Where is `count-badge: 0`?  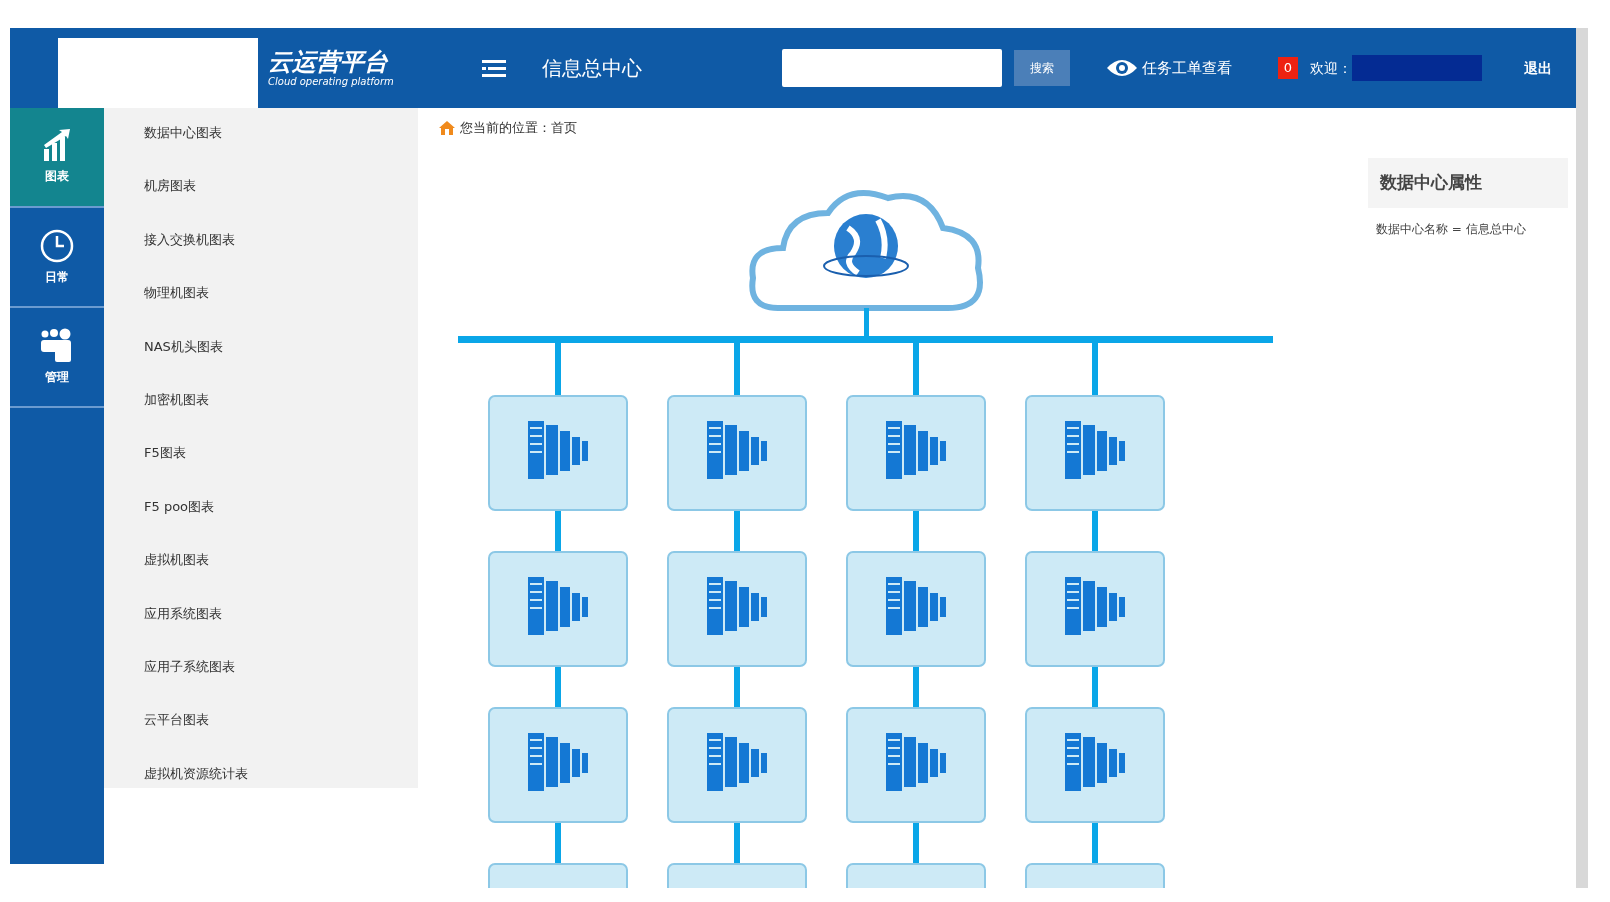 count-badge: 0 is located at coordinates (1288, 68).